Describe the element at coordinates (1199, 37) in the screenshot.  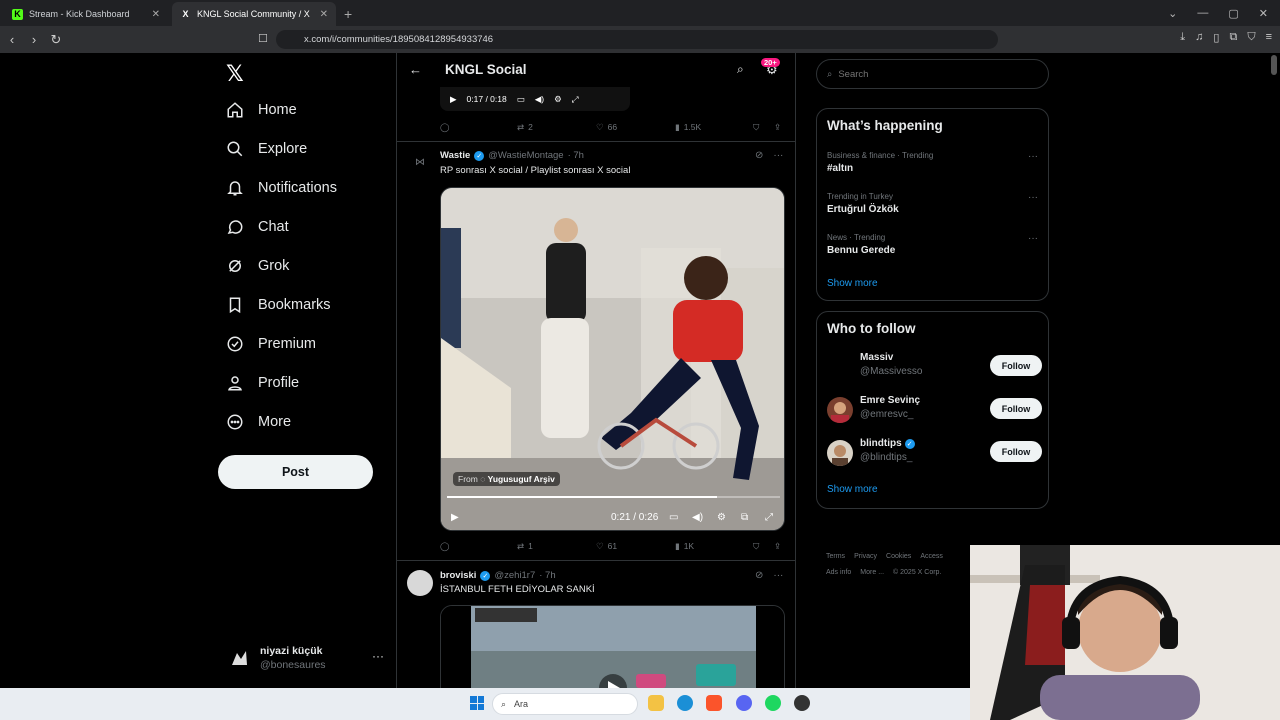
I see `music-icon: ♫` at that location.